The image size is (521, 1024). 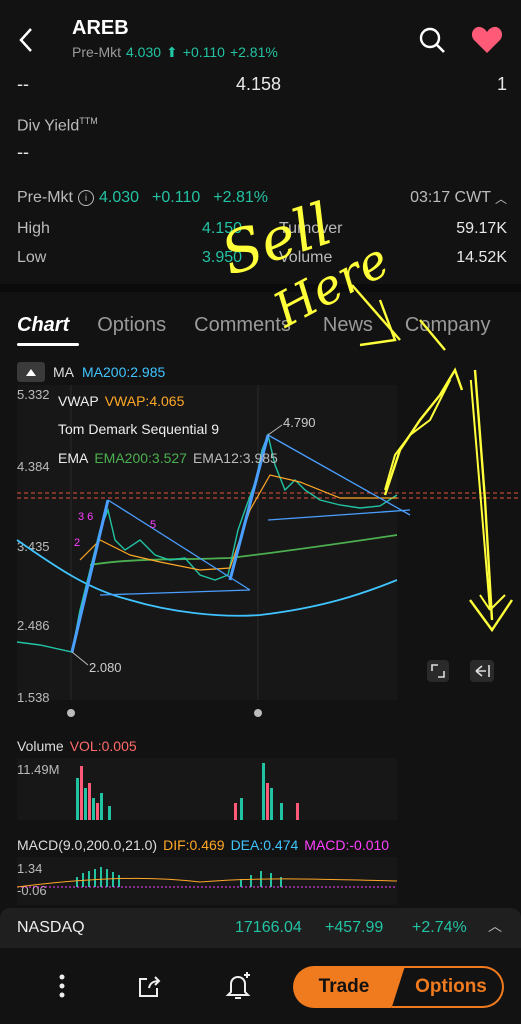 What do you see at coordinates (103, 746) in the screenshot?
I see `volume-value: VOL:0.005` at bounding box center [103, 746].